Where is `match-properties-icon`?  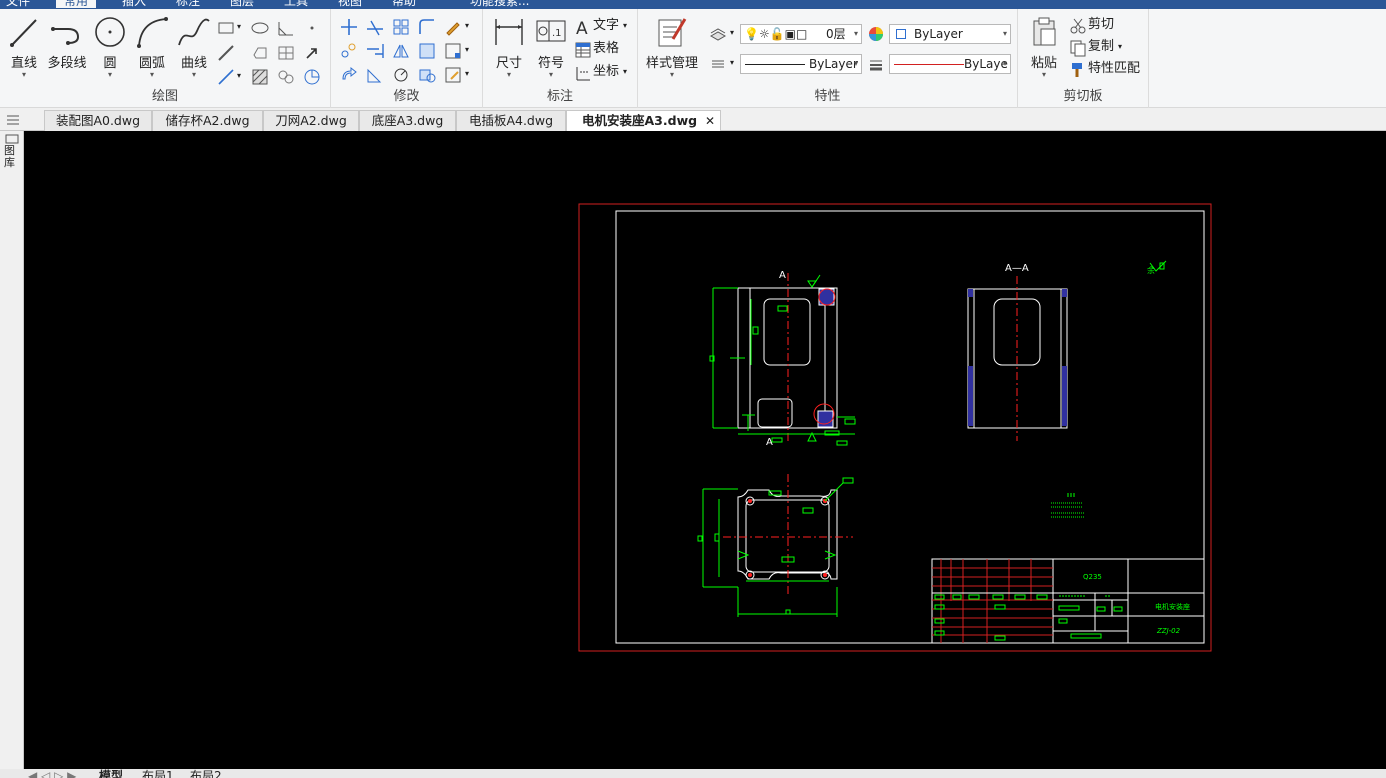 match-properties-icon is located at coordinates (1078, 70).